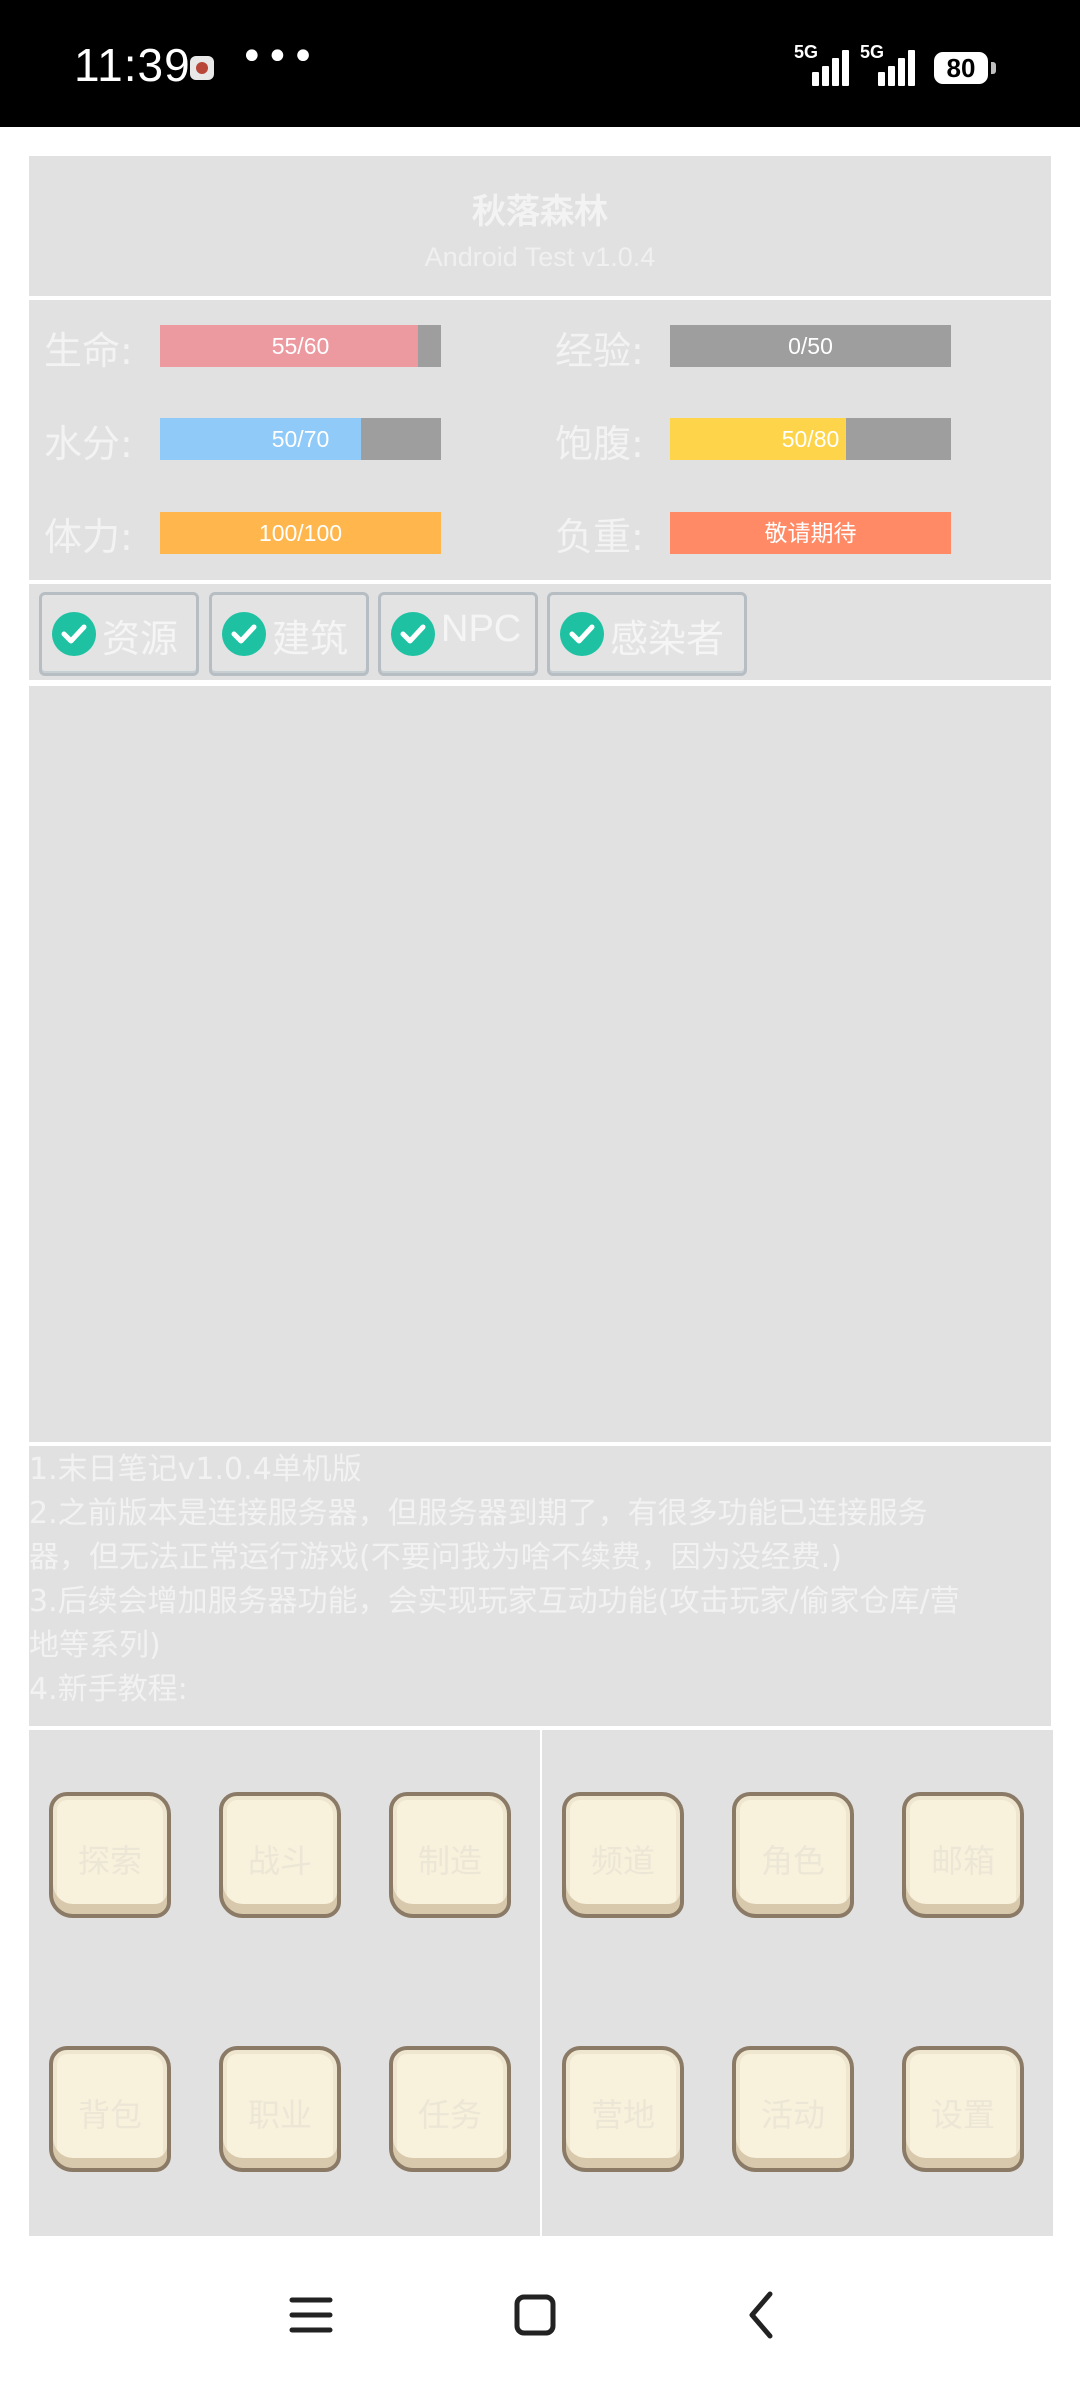 The height and width of the screenshot is (2400, 1080). I want to click on stamina-value: 100/100, so click(300, 533).